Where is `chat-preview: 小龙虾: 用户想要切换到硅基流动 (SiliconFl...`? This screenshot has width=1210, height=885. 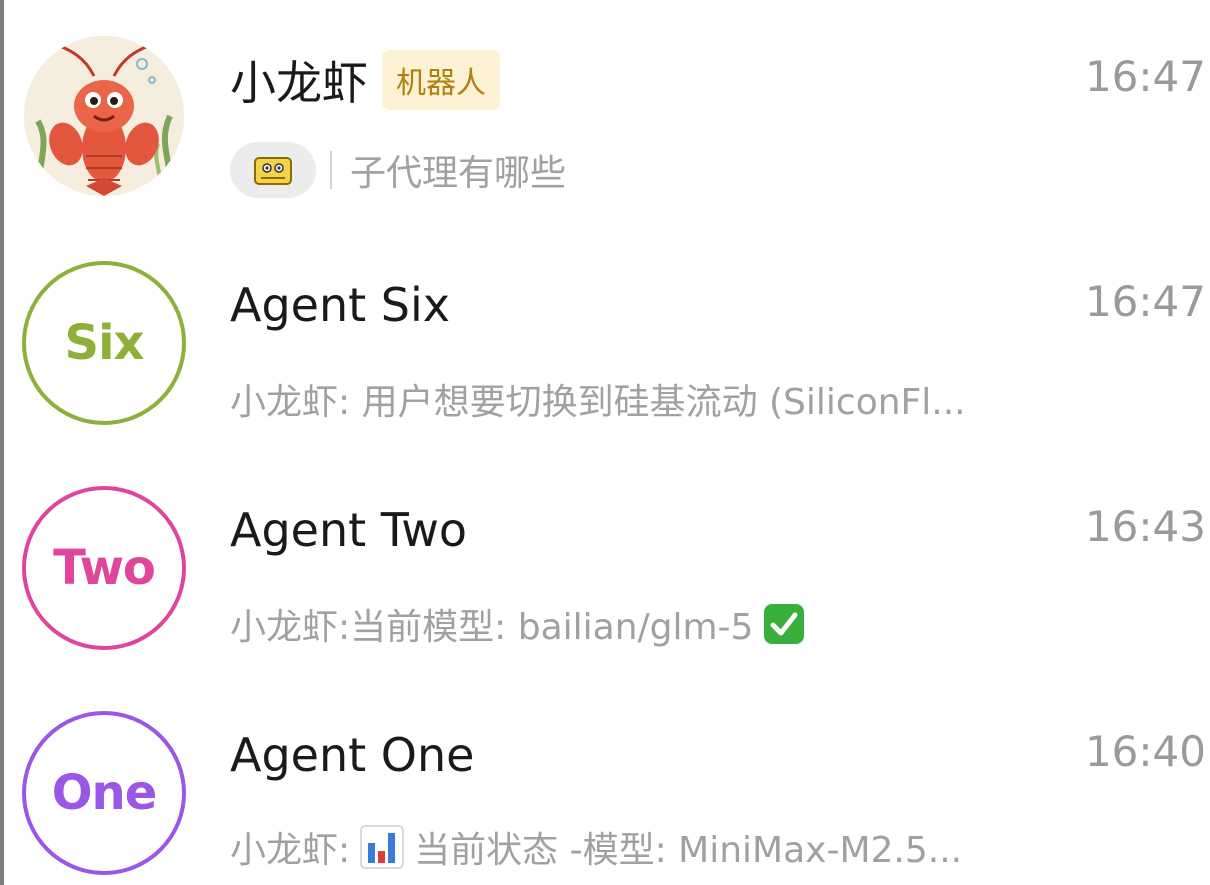
chat-preview: 小龙虾: 用户想要切换到硅基流动 (SiliconFl... is located at coordinates (710, 399).